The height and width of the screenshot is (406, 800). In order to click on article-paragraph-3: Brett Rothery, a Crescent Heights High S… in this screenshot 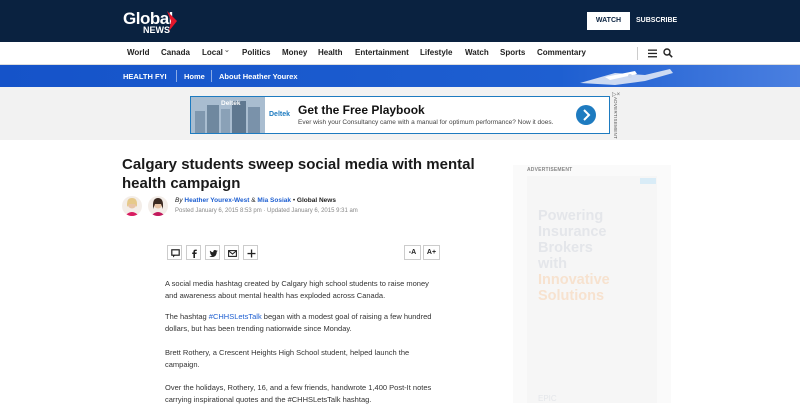, I will do `click(287, 358)`.